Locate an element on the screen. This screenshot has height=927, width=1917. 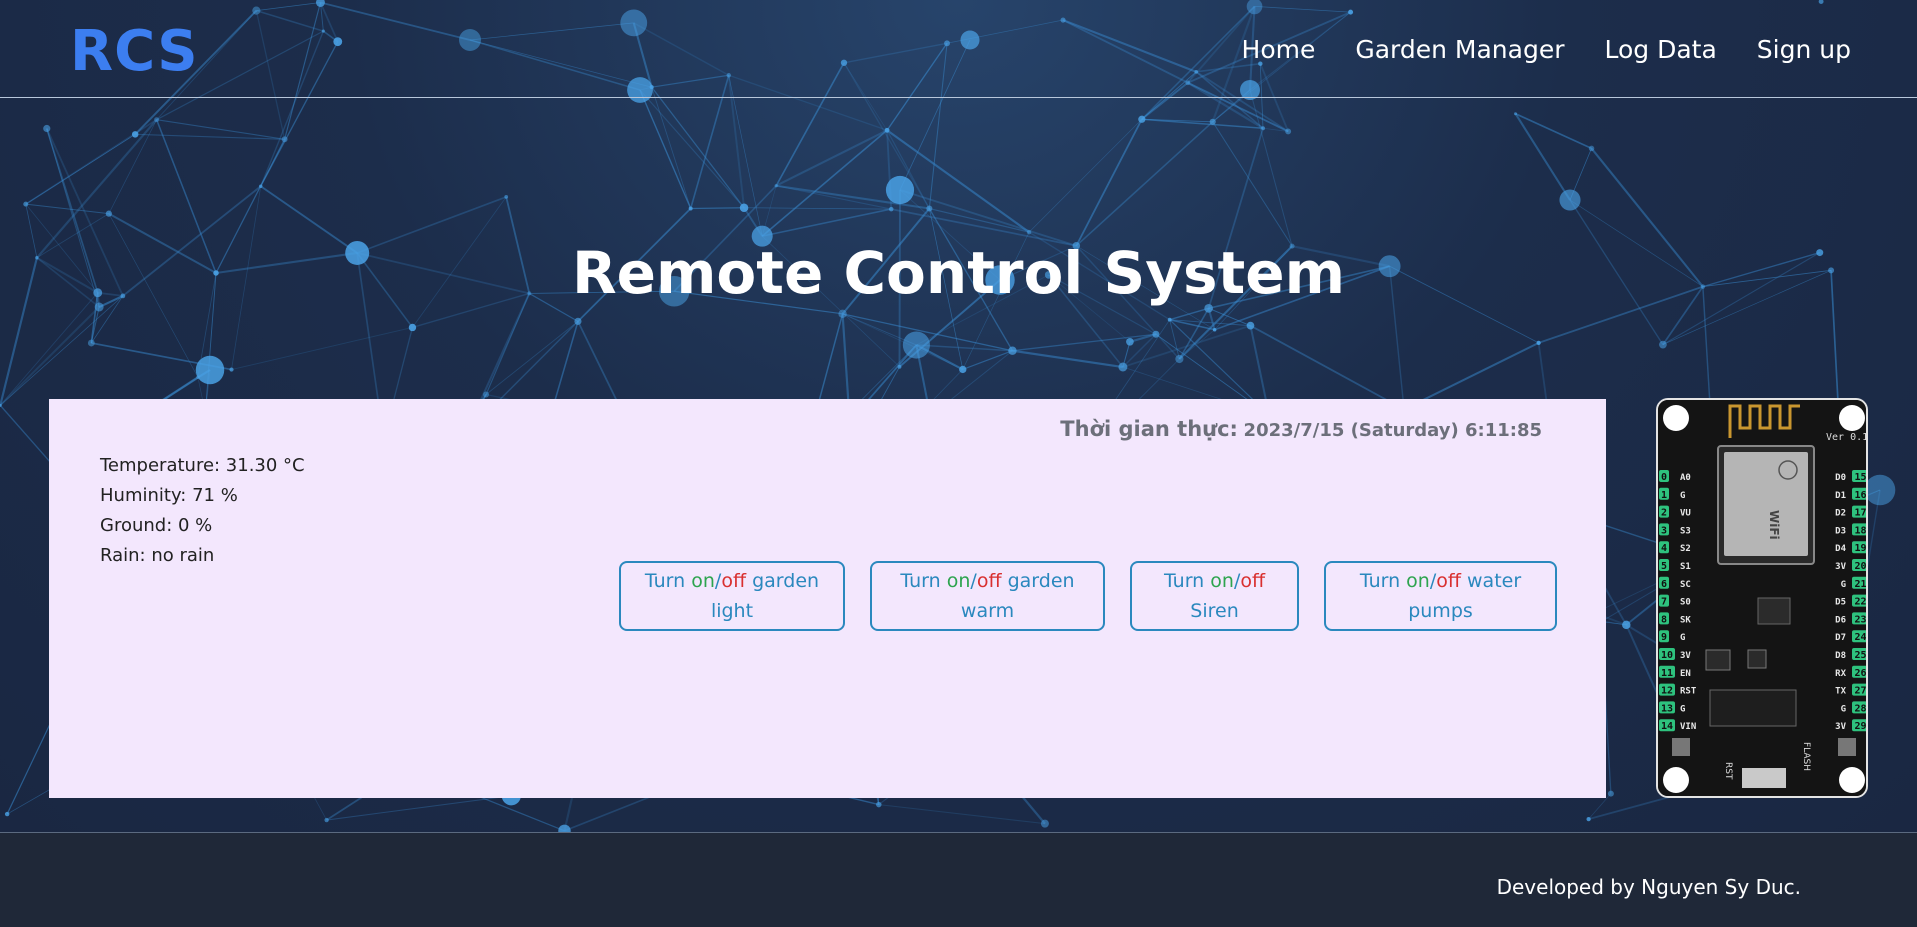
nav-home: Home is located at coordinates (1279, 50).